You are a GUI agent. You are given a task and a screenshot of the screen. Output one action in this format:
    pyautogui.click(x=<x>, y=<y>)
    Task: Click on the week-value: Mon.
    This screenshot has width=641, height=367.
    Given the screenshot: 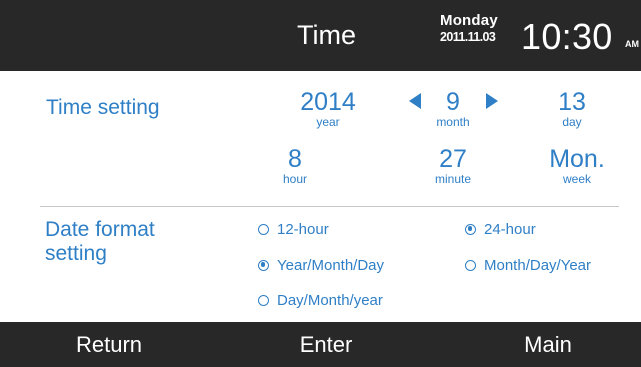 What is the action you would take?
    pyautogui.click(x=577, y=159)
    